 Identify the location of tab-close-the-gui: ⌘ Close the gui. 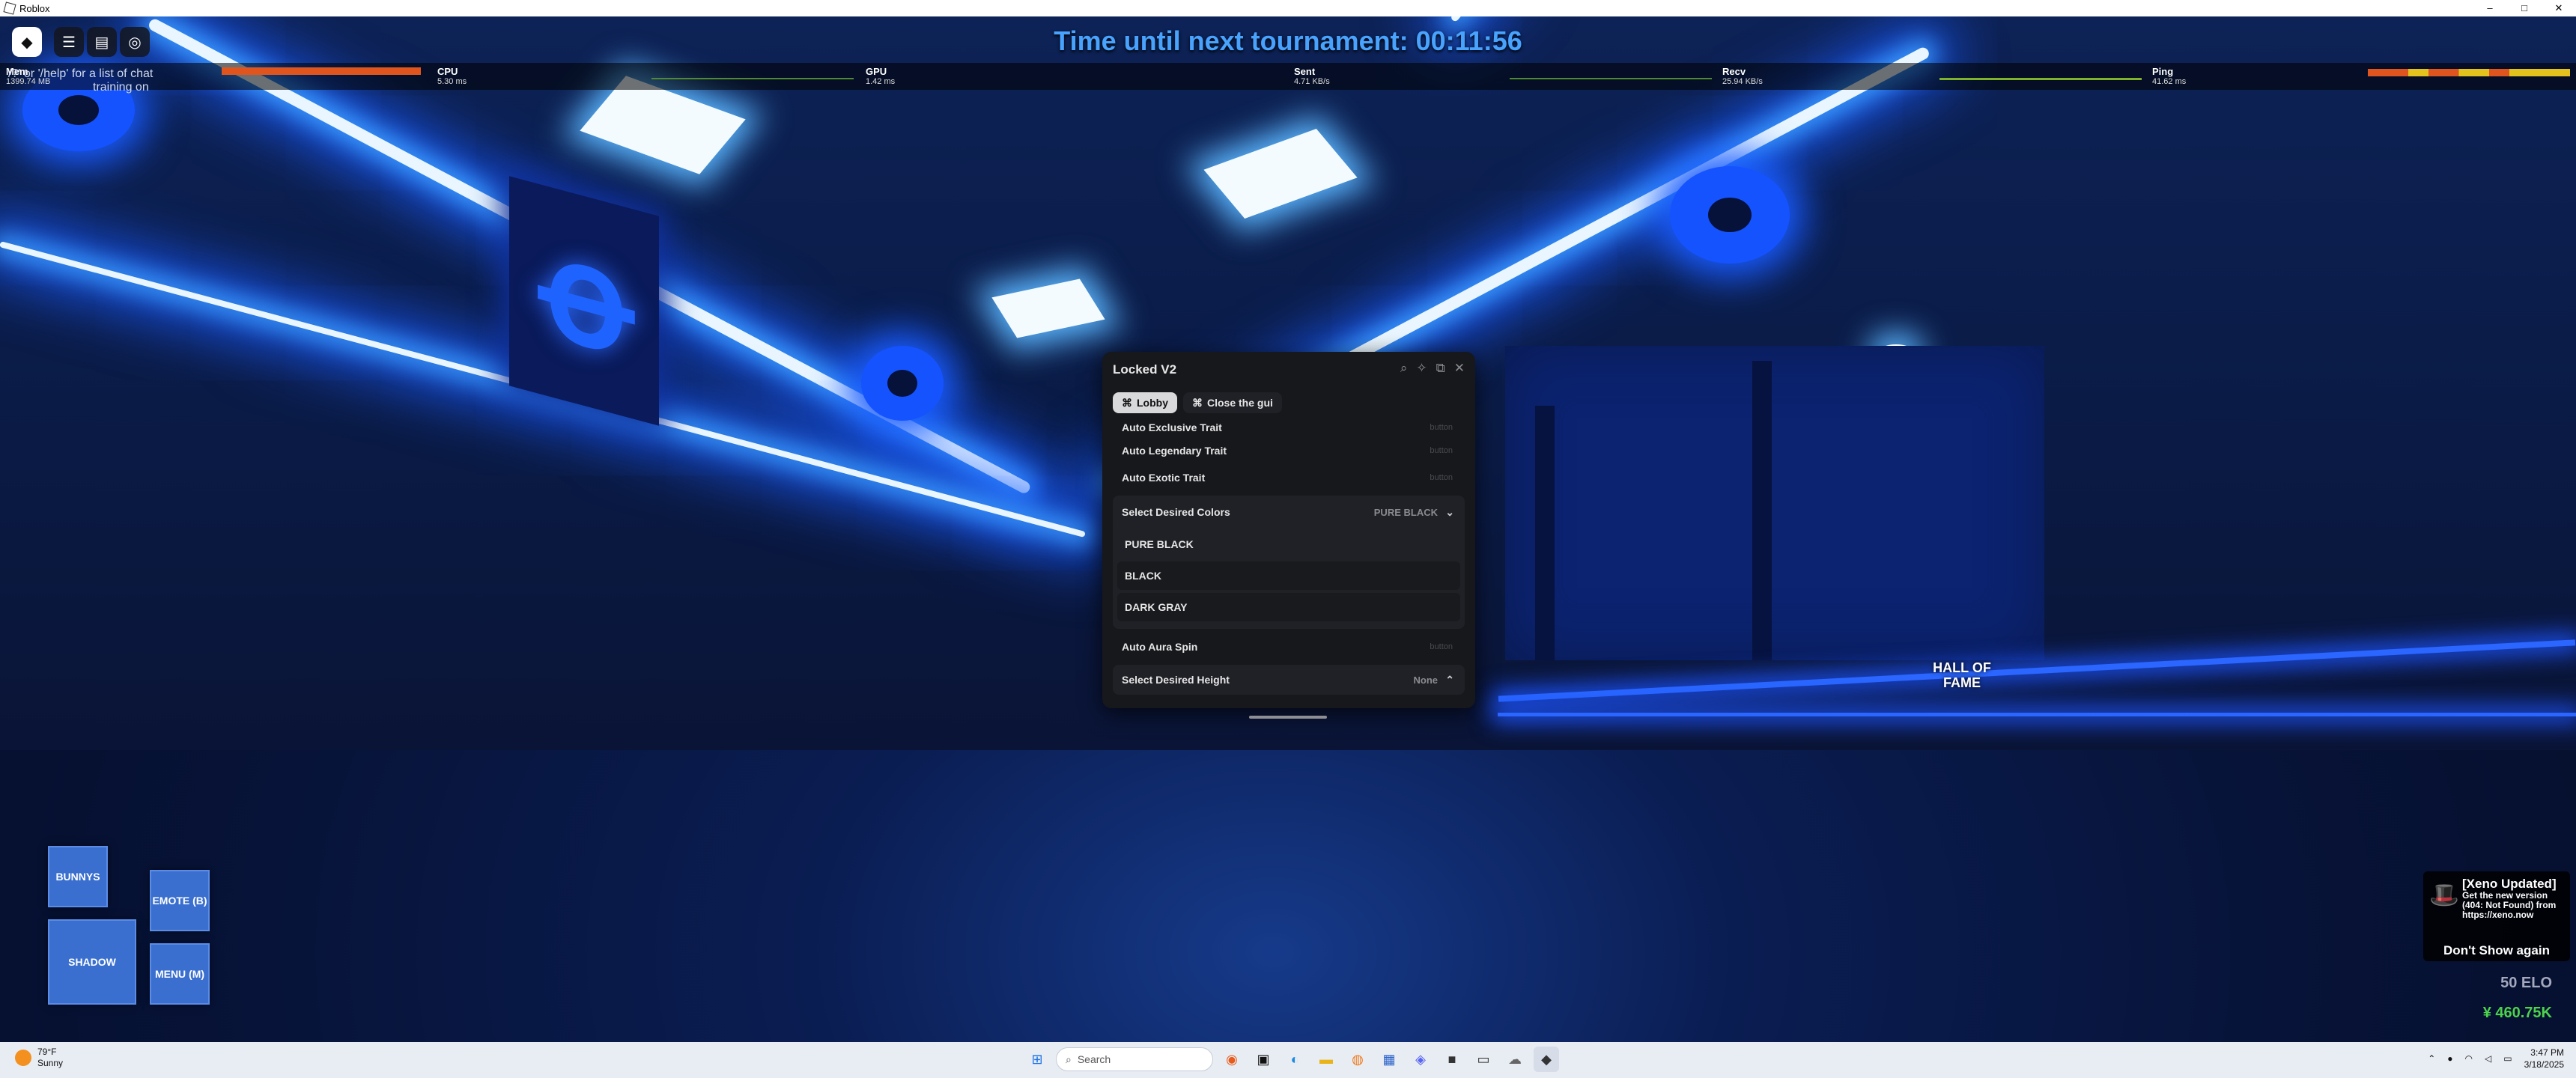
(1232, 402).